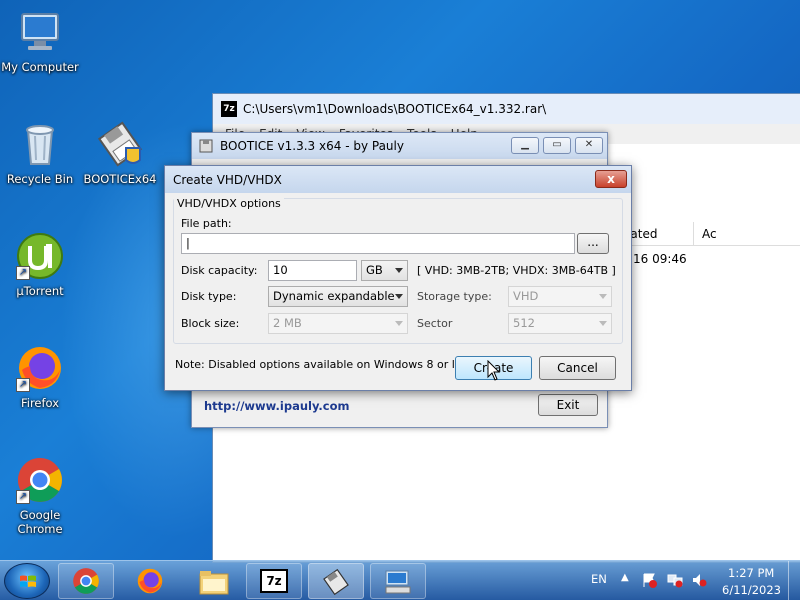 The width and height of the screenshot is (800, 600). Describe the element at coordinates (334, 296) in the screenshot. I see `disk-type-value: Dynamic expandable` at that location.